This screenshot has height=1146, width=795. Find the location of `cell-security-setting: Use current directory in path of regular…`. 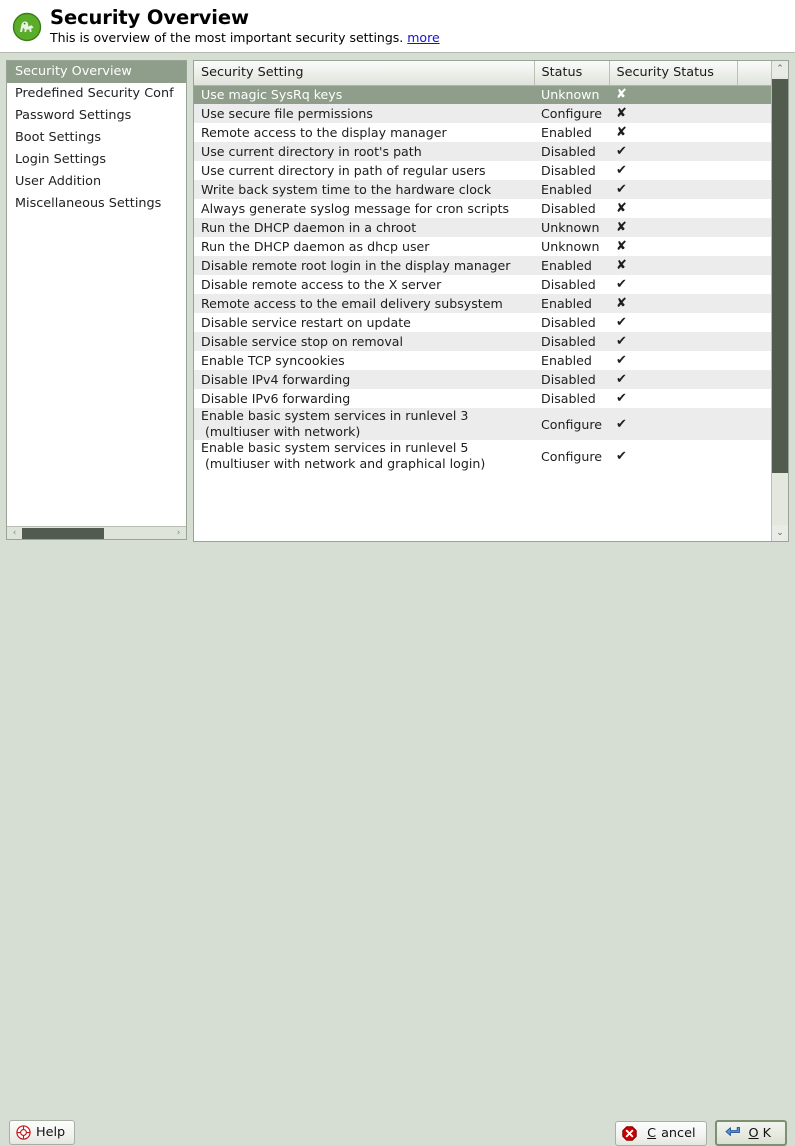

cell-security-setting: Use current directory in path of regular… is located at coordinates (364, 170).